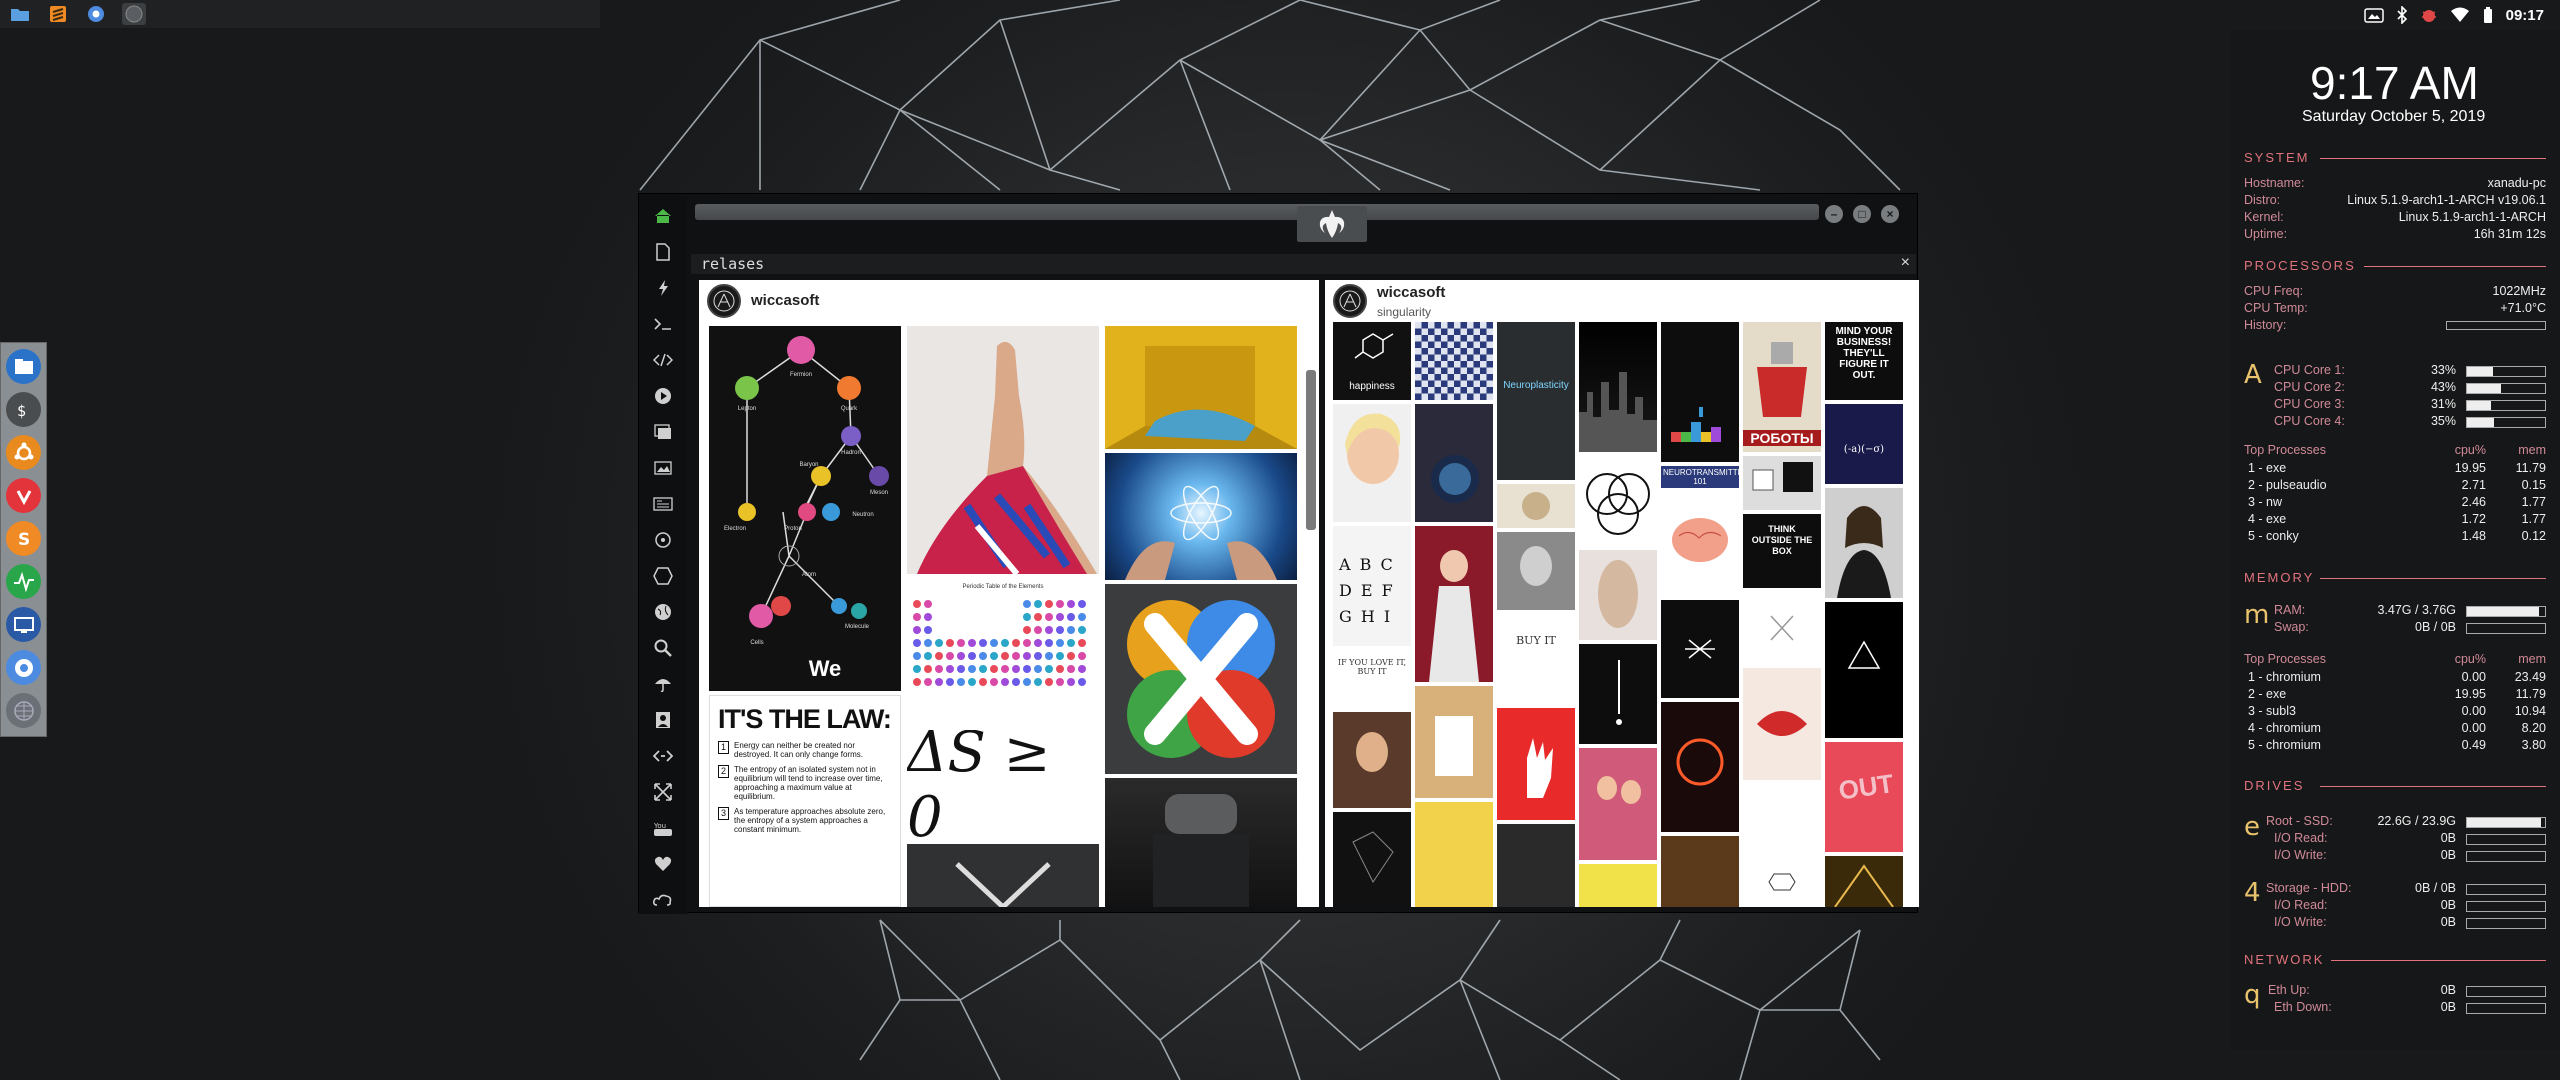 The width and height of the screenshot is (2560, 1080). Describe the element at coordinates (663, 648) in the screenshot. I see `sidebar-search` at that location.